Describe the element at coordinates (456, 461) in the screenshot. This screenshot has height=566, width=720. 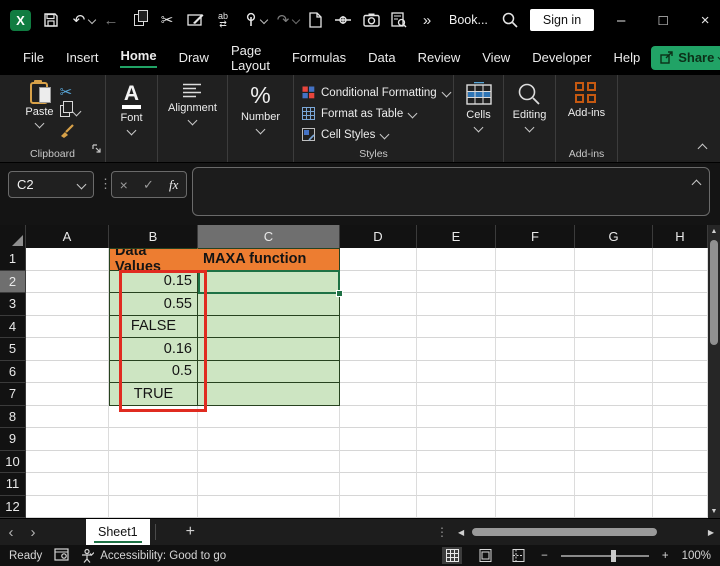
I see `cell-E10` at that location.